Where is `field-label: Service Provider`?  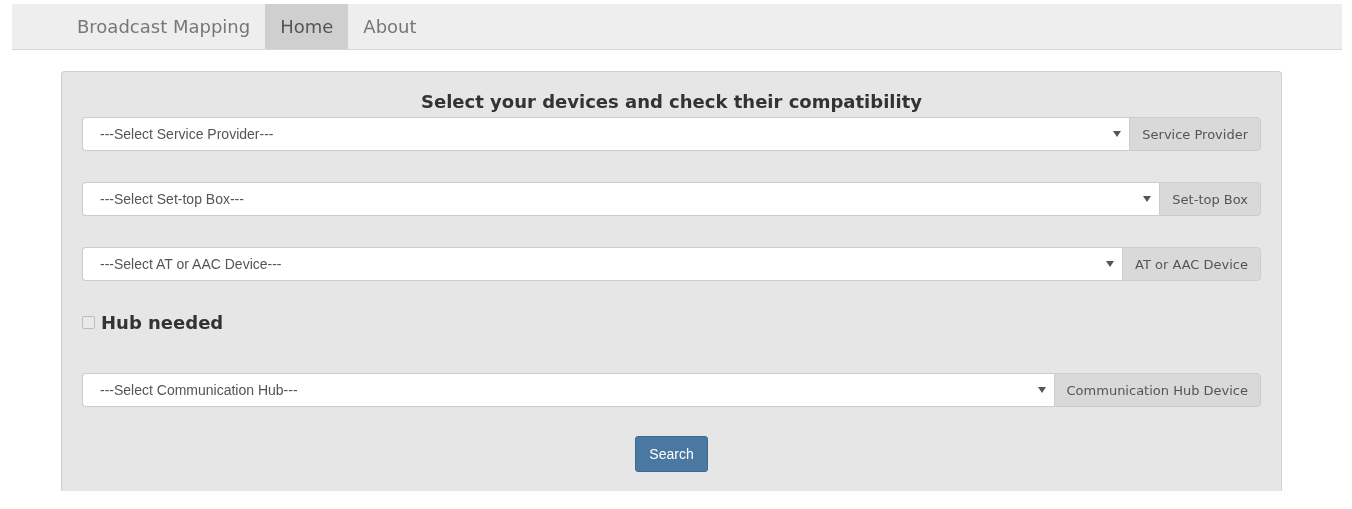 field-label: Service Provider is located at coordinates (1195, 134).